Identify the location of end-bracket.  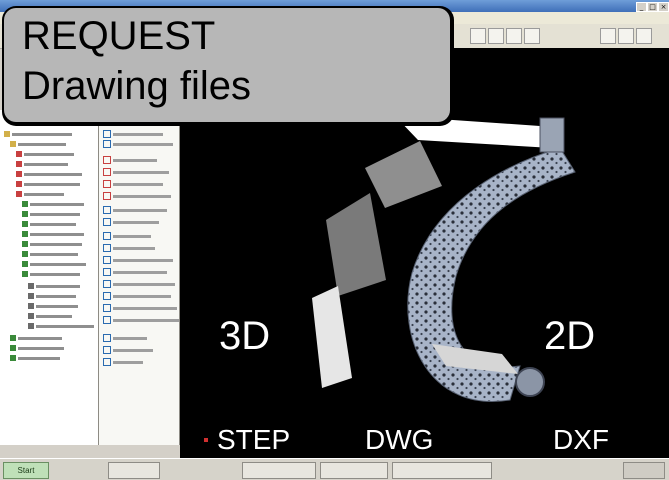
(552, 135).